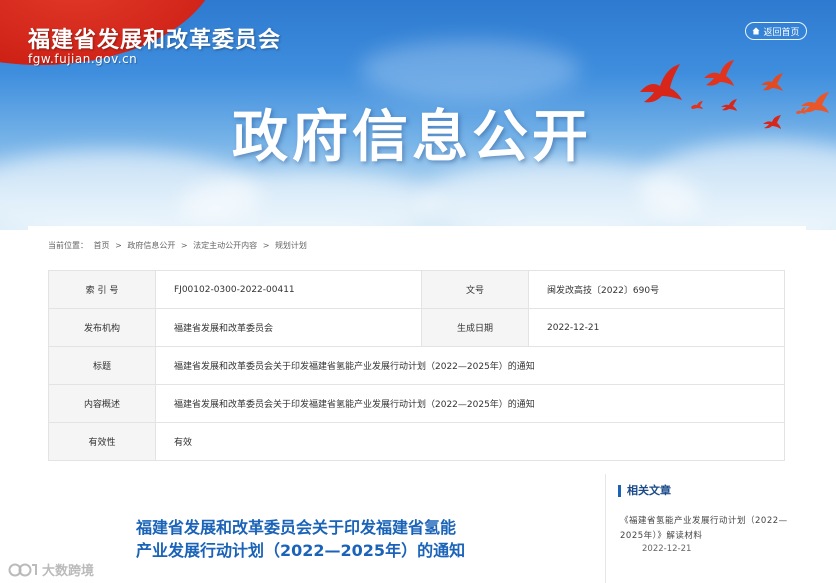 Image resolution: width=836 pixels, height=583 pixels. What do you see at coordinates (296, 527) in the screenshot?
I see `article-title-line: 福建省发展和改革委员会关于印发福建省氢能` at bounding box center [296, 527].